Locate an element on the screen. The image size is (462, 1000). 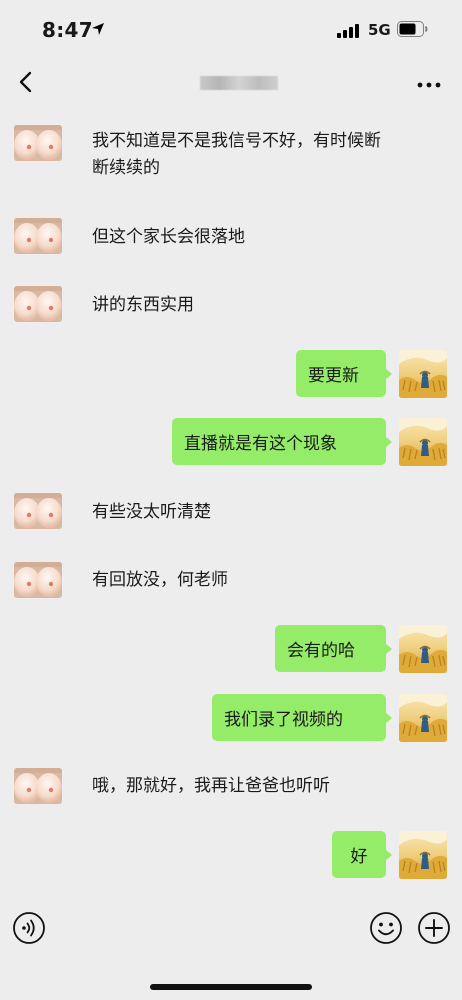
battery-icon is located at coordinates (413, 31).